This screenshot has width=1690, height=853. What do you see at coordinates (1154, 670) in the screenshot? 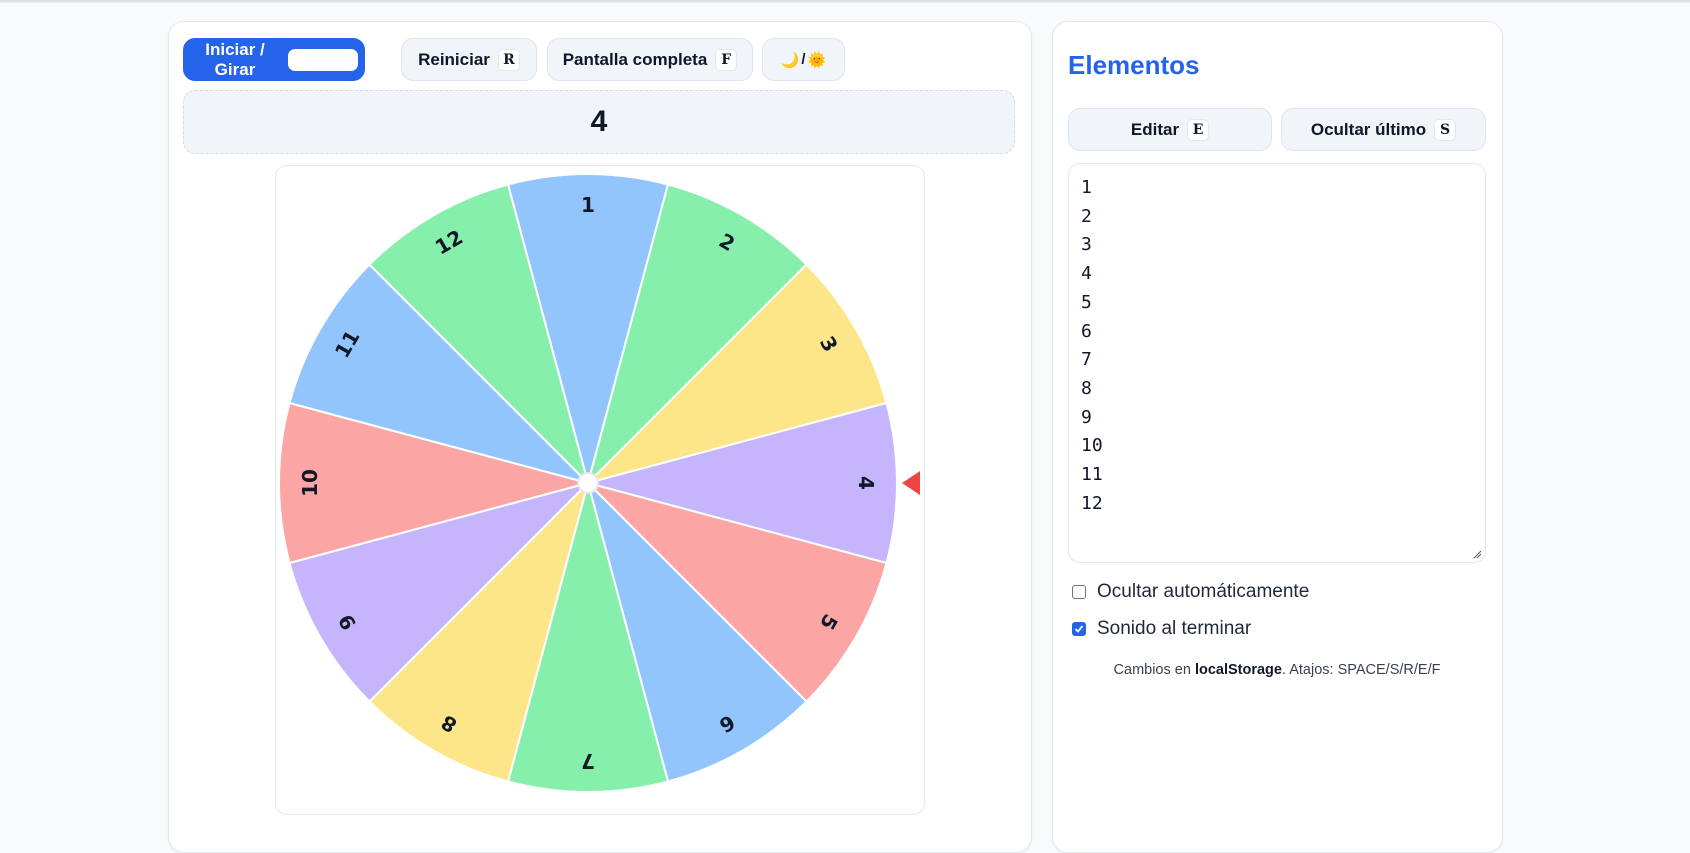
I see `footnote-prefix: Cambios en` at bounding box center [1154, 670].